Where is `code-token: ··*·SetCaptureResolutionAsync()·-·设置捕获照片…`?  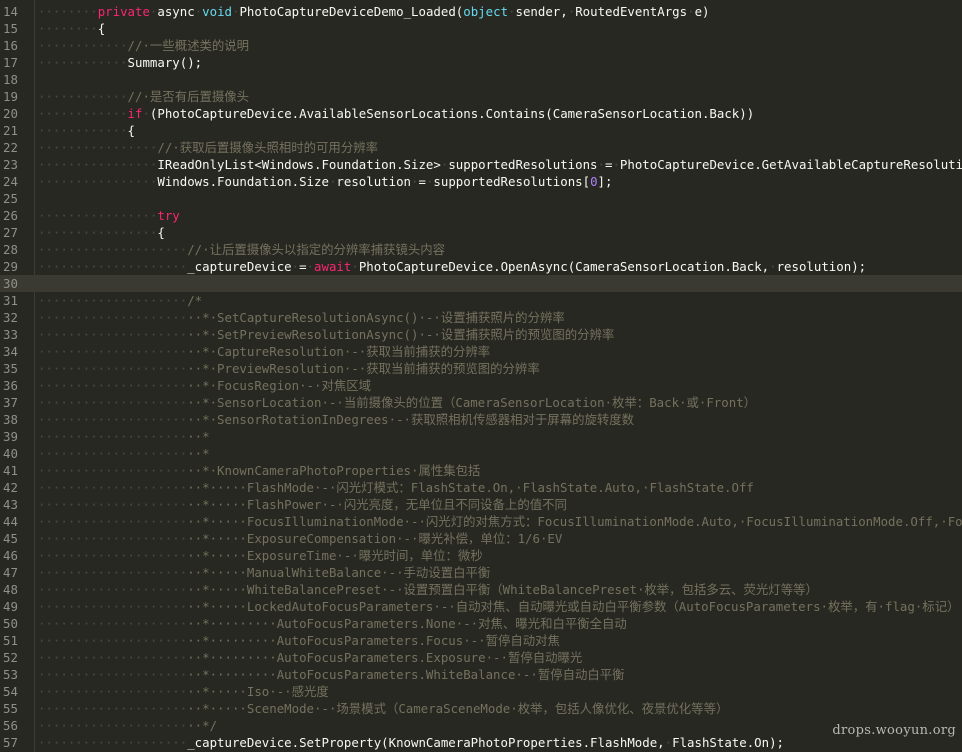
code-token: ··*·SetCaptureResolutionAsync()·-·设置捕获照片… is located at coordinates (376, 317).